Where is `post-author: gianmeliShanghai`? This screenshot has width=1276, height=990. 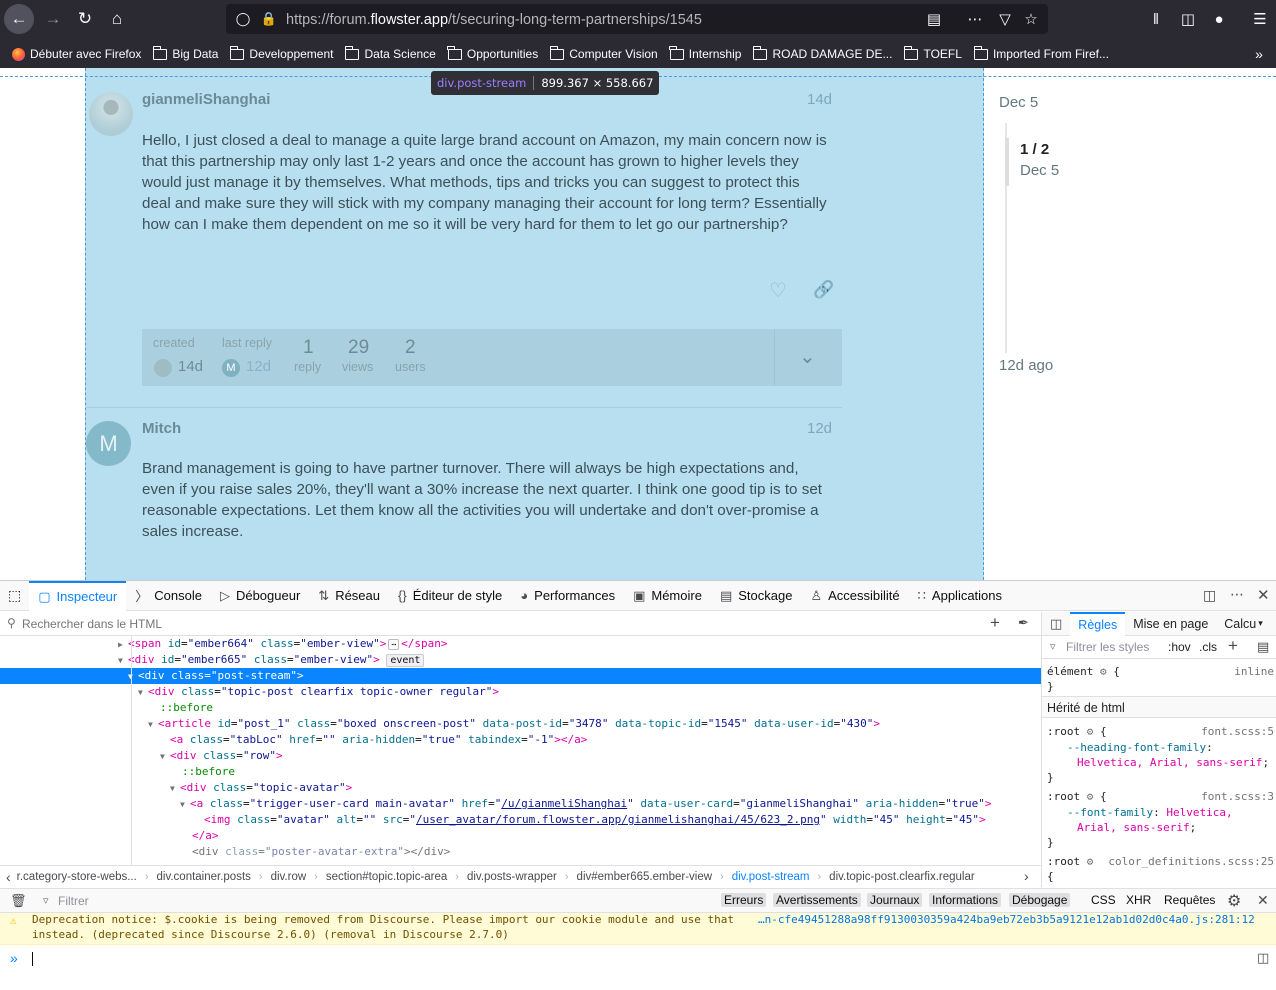
post-author: gianmeliShanghai is located at coordinates (206, 99).